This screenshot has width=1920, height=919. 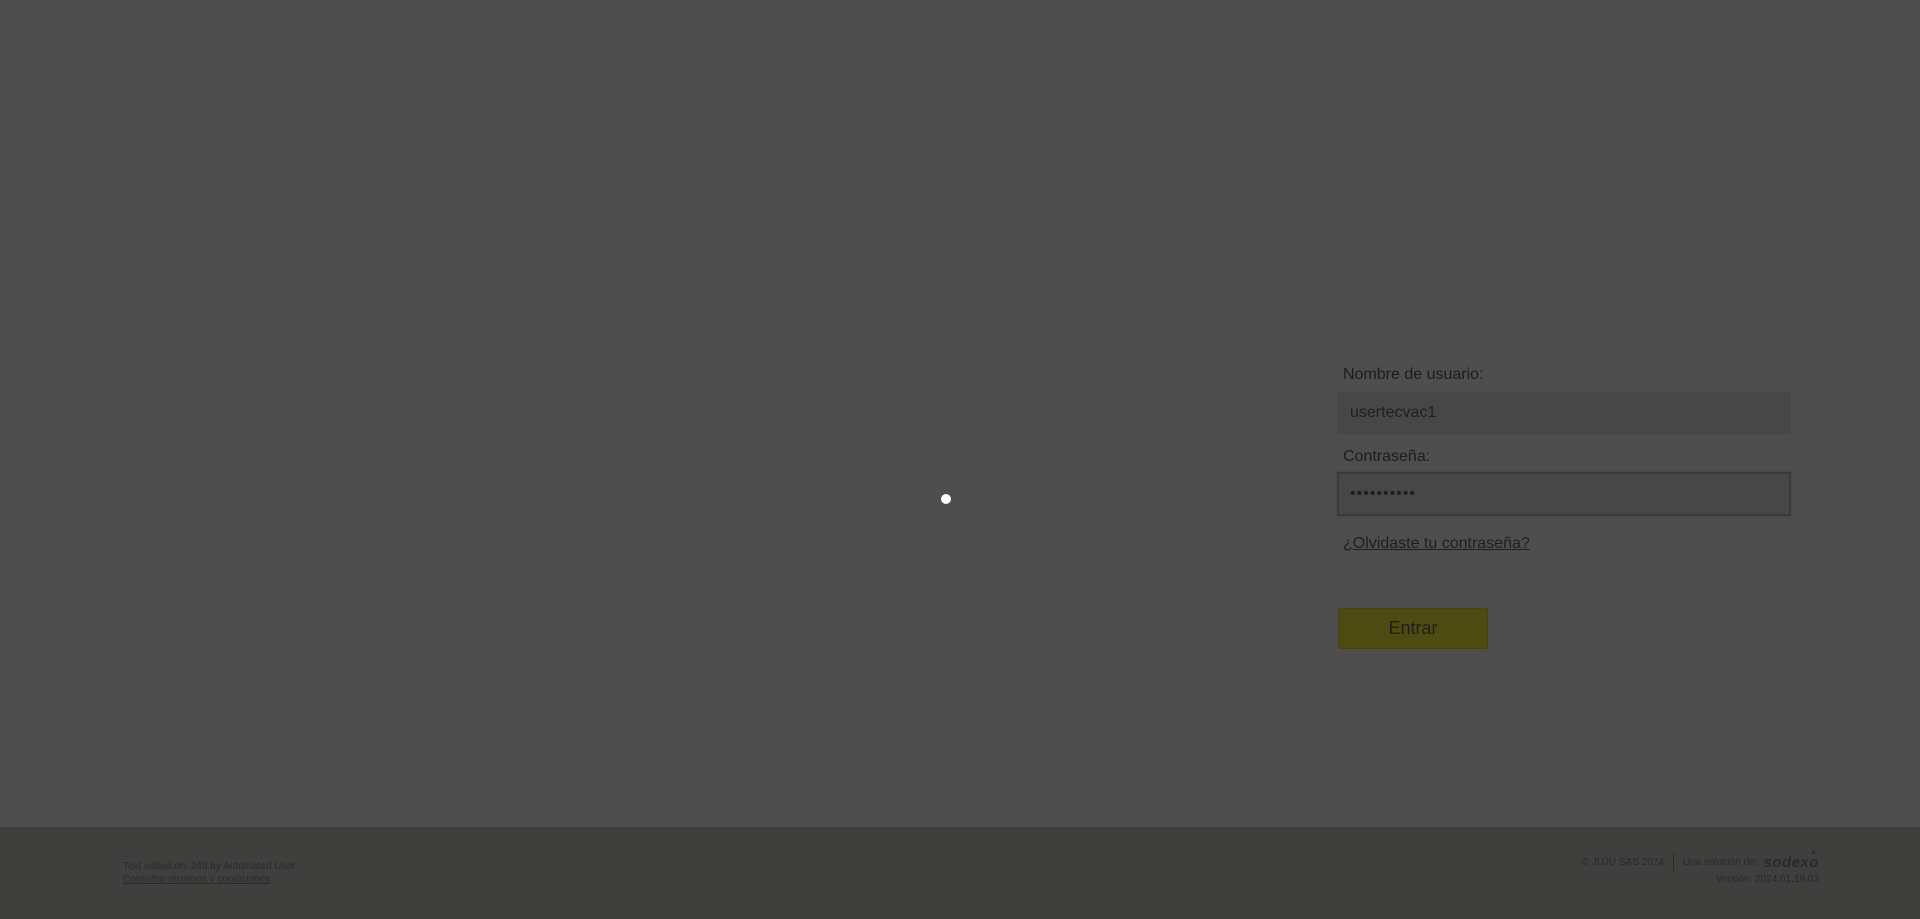 I want to click on footer-brand-row: © JUJU SAS 2024 Una solución de: sodexo ✦, so click(x=1700, y=860).